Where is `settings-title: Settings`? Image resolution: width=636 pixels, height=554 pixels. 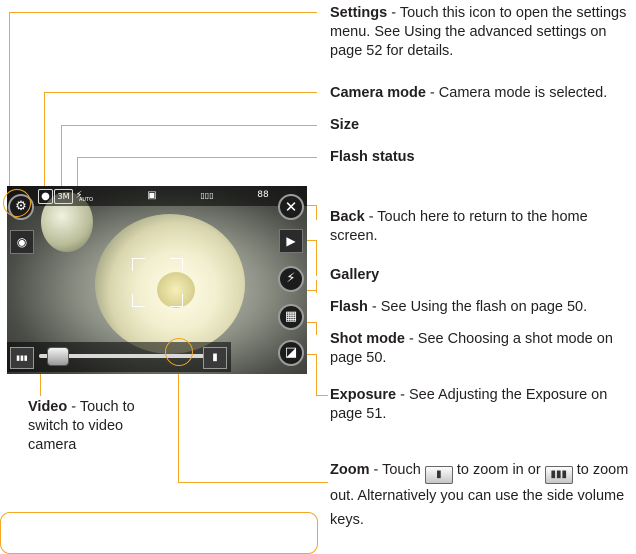 settings-title: Settings is located at coordinates (359, 13).